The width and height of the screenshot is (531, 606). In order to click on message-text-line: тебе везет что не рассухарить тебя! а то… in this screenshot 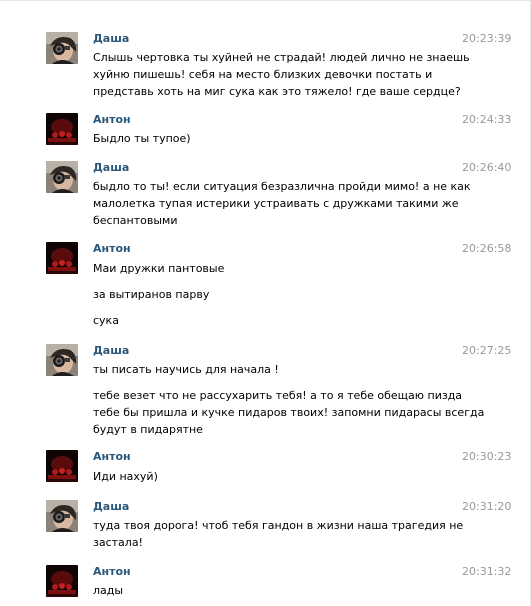, I will do `click(278, 395)`.